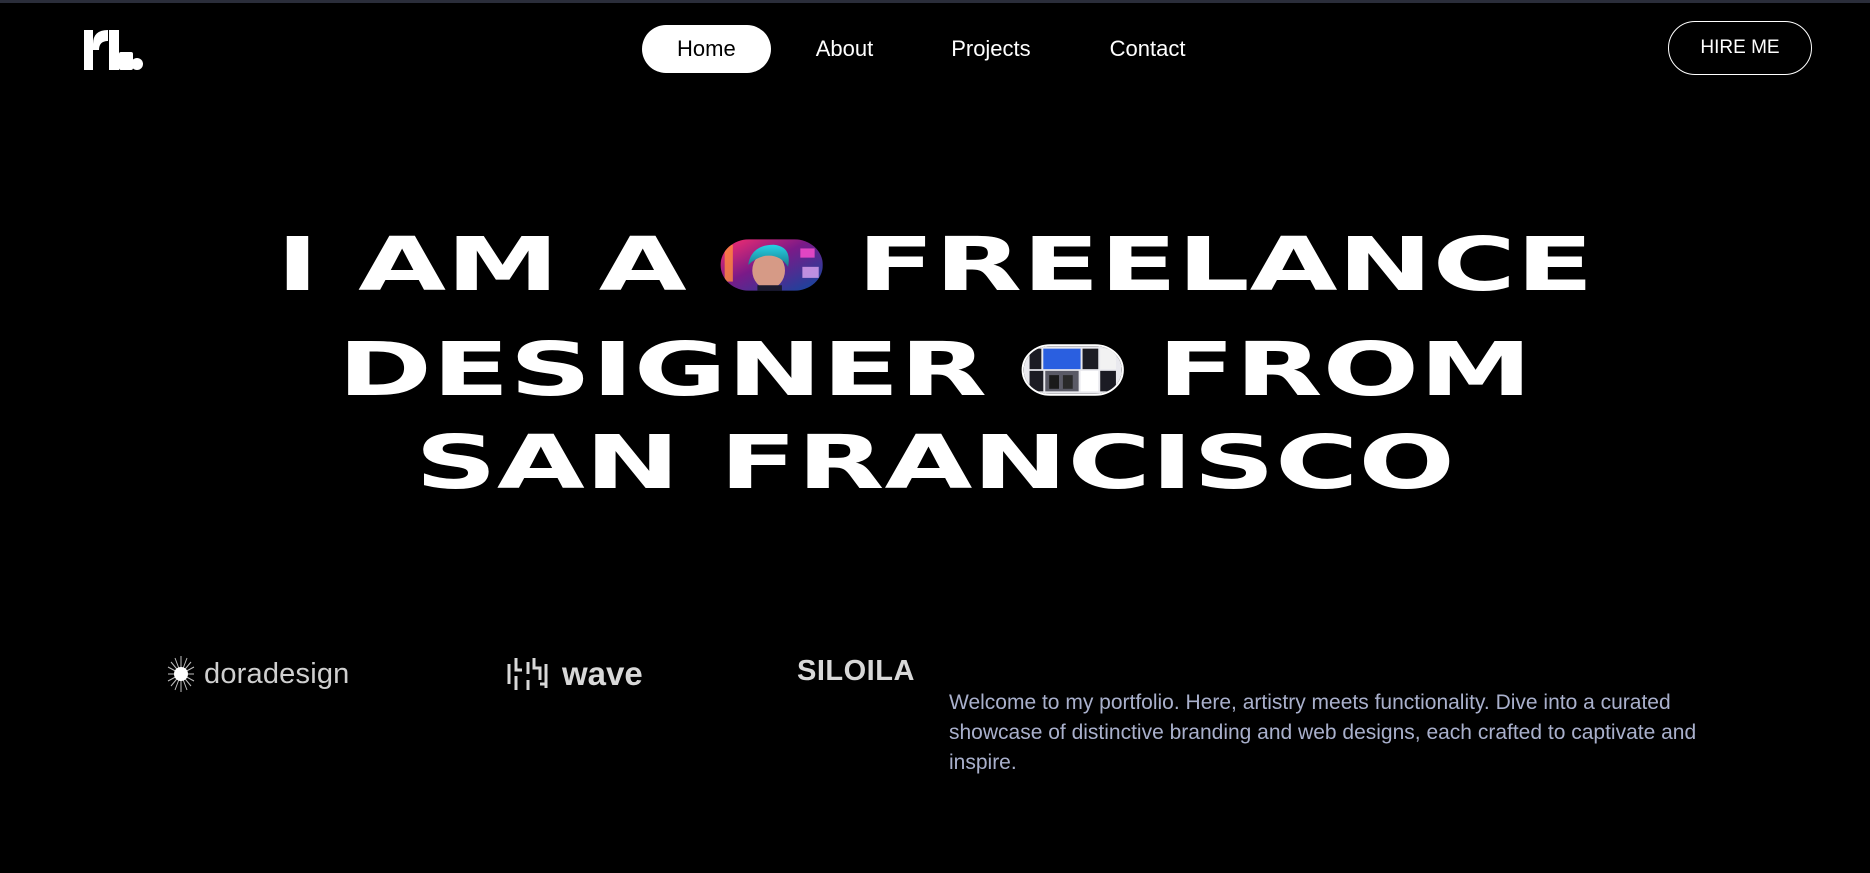 The height and width of the screenshot is (873, 1870). I want to click on brand-wave: wave, so click(574, 674).